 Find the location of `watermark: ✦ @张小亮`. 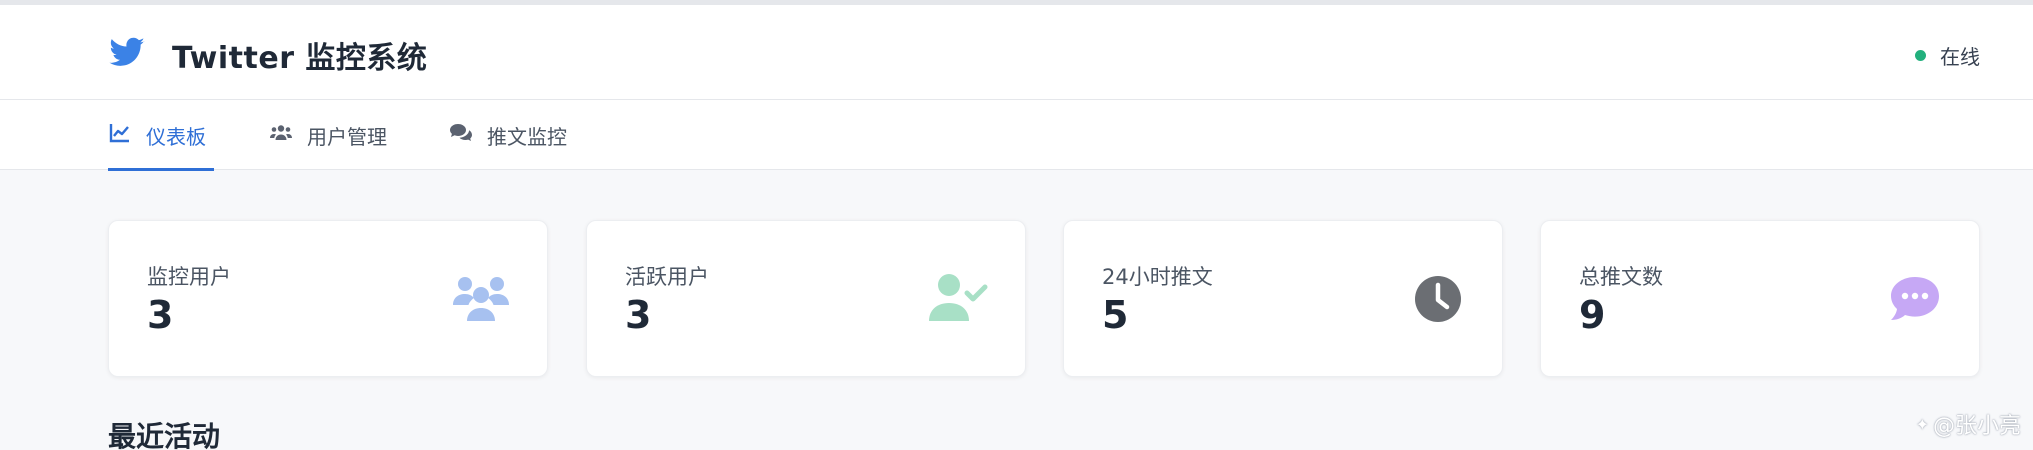

watermark: ✦ @张小亮 is located at coordinates (1968, 424).